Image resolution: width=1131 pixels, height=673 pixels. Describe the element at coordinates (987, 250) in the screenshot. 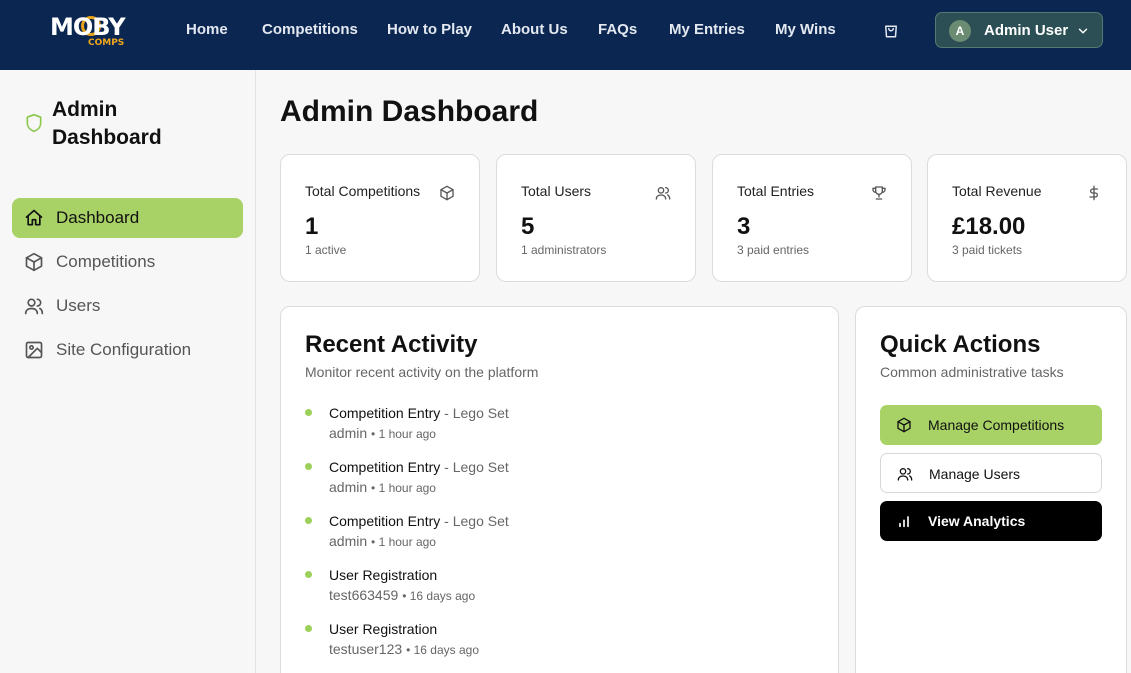

I see `stat-sub: 3 paid tickets` at that location.